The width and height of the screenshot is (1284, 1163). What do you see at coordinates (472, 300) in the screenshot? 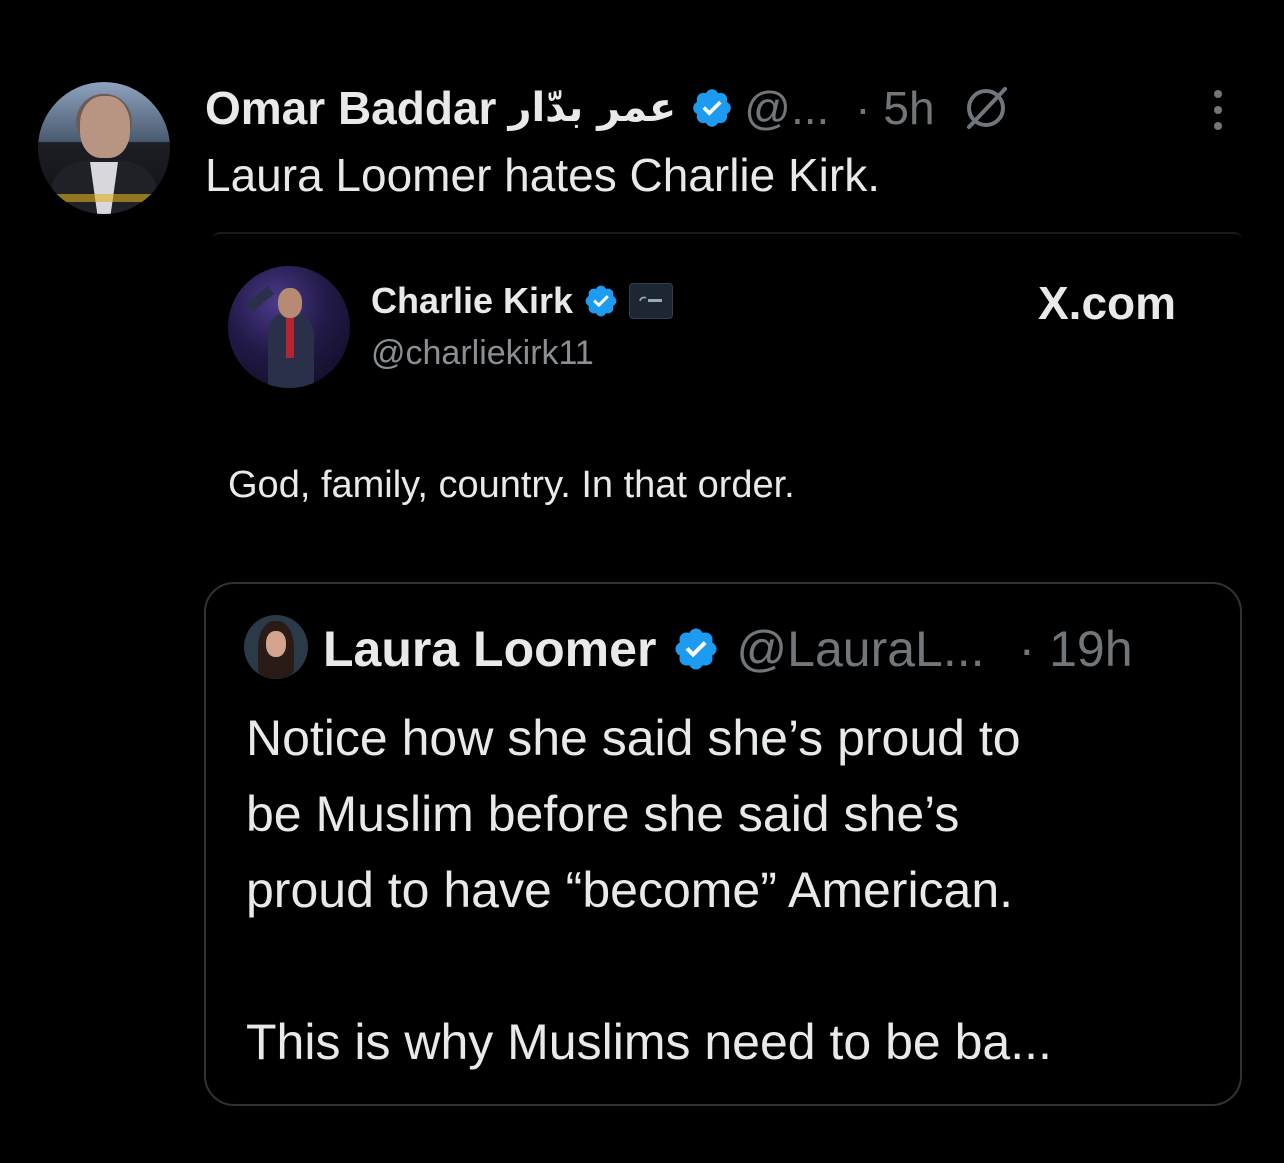
I see `card-author-name: Charlie Kirk` at bounding box center [472, 300].